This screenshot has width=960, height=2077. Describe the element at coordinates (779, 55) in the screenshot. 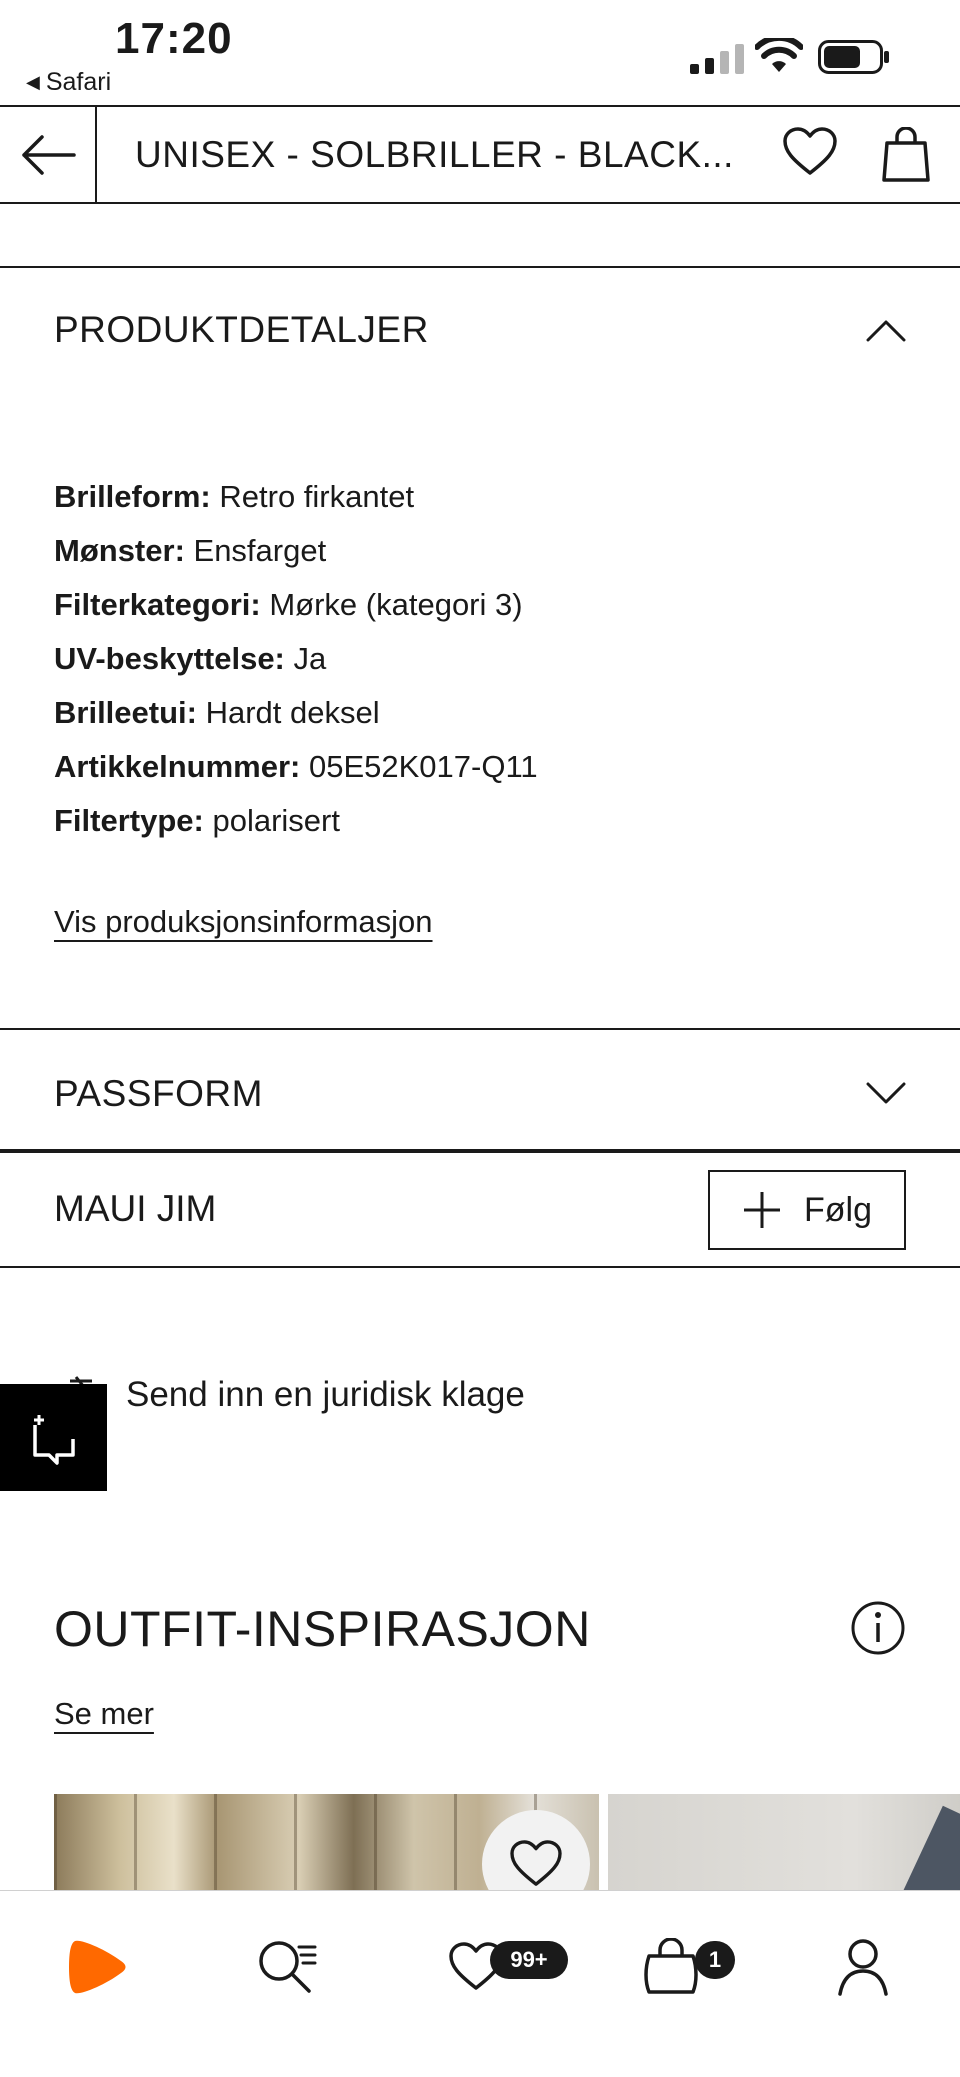

I see `wifi-icon` at that location.